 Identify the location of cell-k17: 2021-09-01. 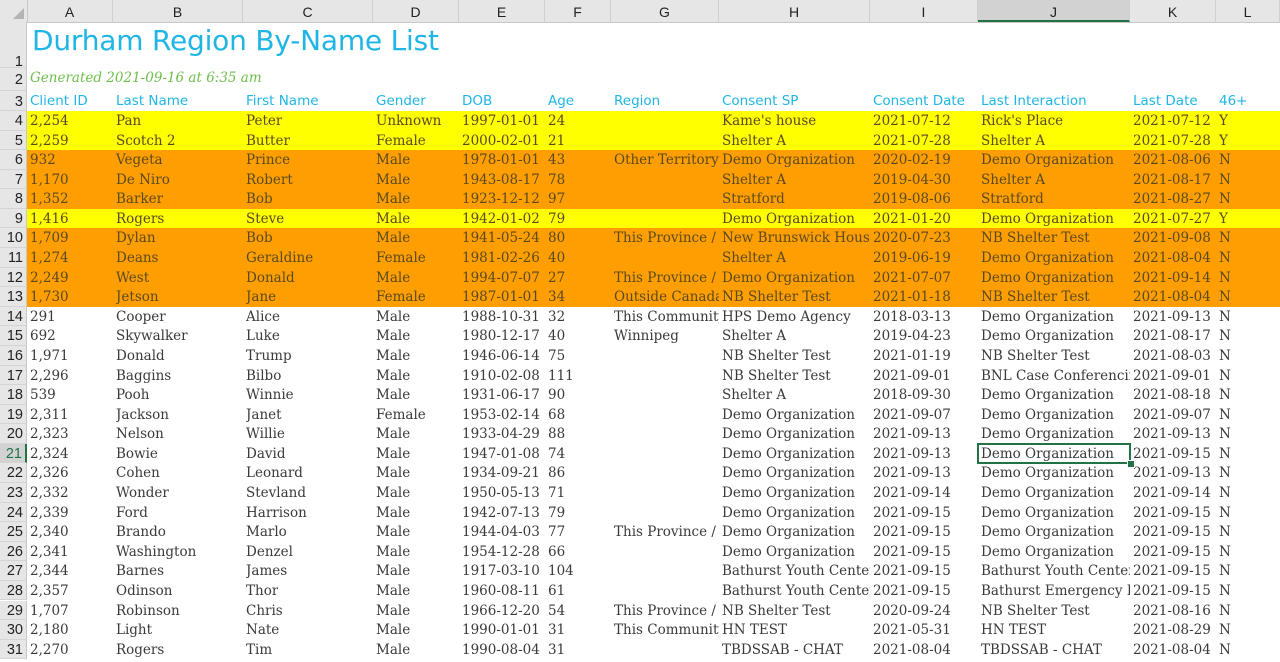
(1172, 377).